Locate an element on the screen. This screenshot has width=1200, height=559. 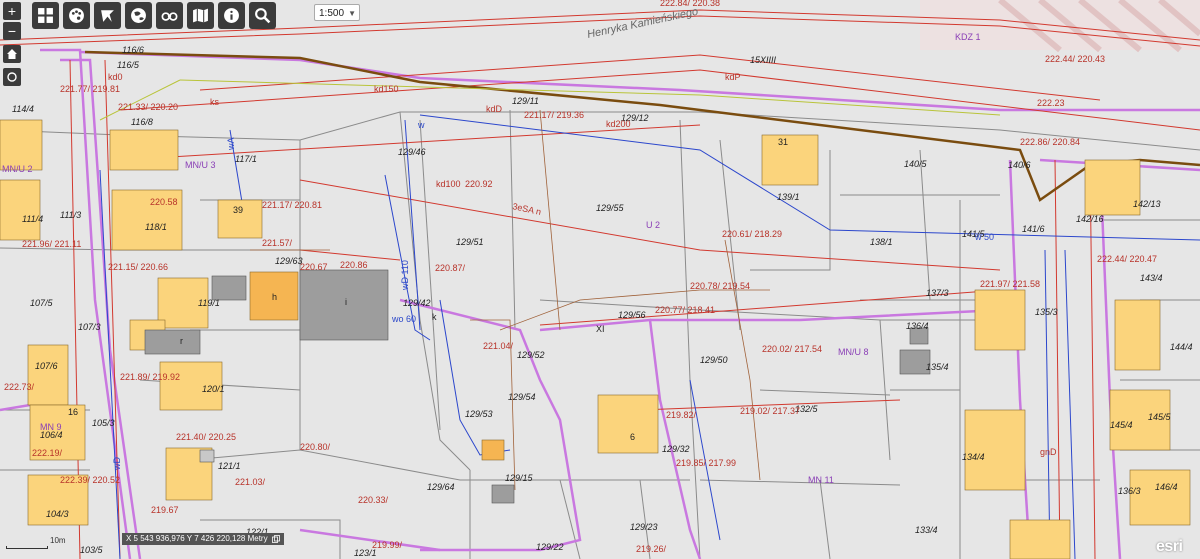
scale-bar-label: 10m is located at coordinates (58, 540).